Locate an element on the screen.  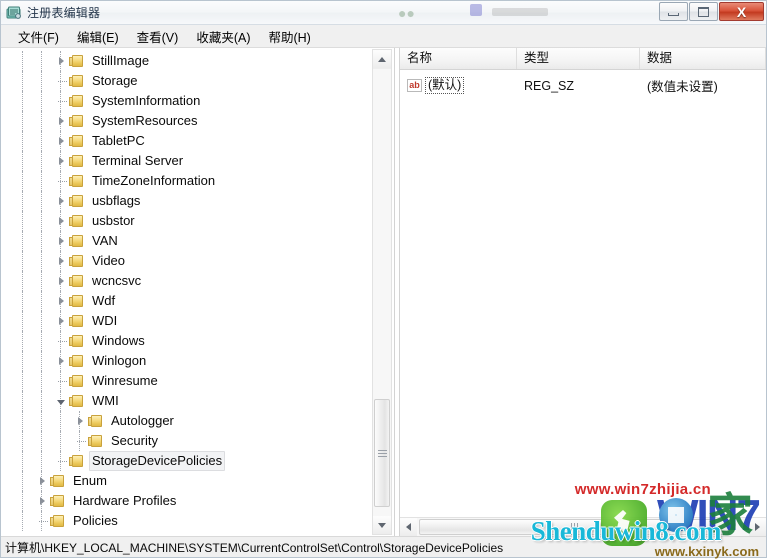
menu-file: 文件(F) is located at coordinates (38, 36).